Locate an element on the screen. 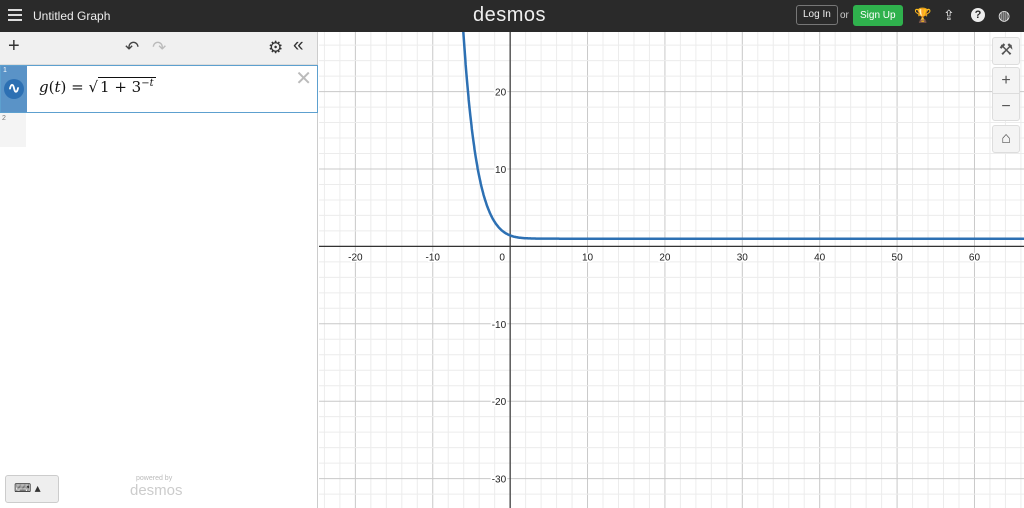 The height and width of the screenshot is (508, 1024). undo-button: ↶ is located at coordinates (132, 48).